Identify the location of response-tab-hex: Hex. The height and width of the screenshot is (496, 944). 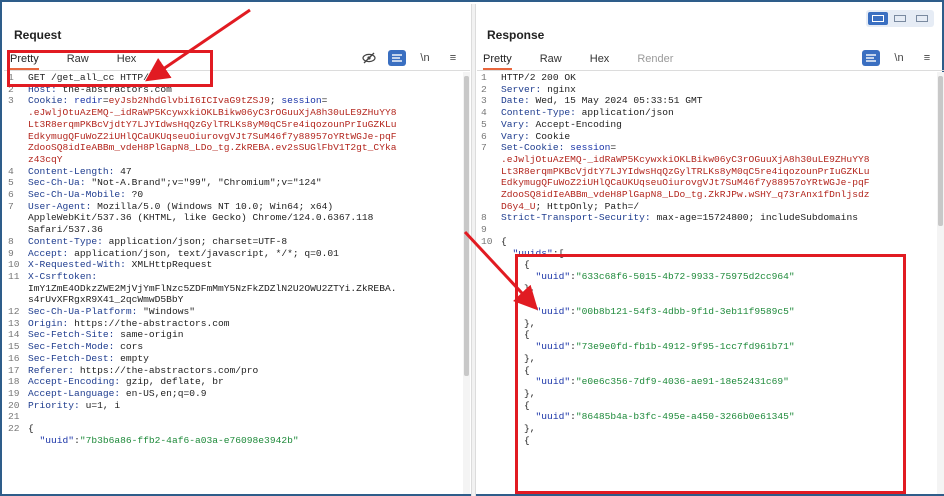
(600, 59).